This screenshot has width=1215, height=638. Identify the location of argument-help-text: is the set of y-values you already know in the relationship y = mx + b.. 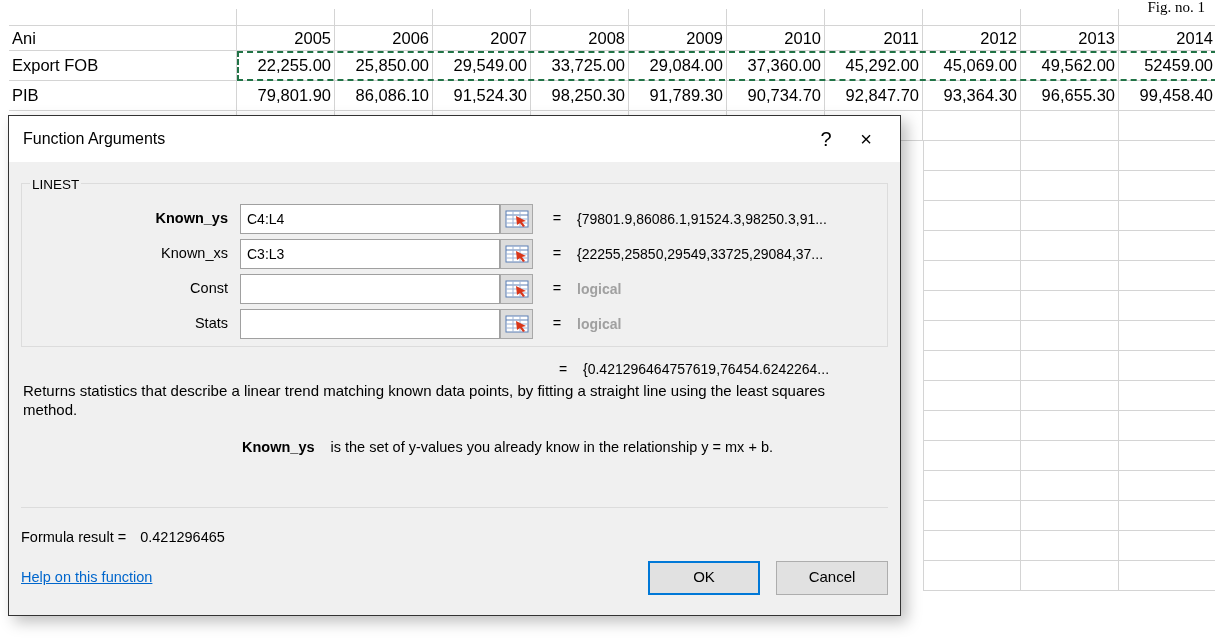
(551, 447).